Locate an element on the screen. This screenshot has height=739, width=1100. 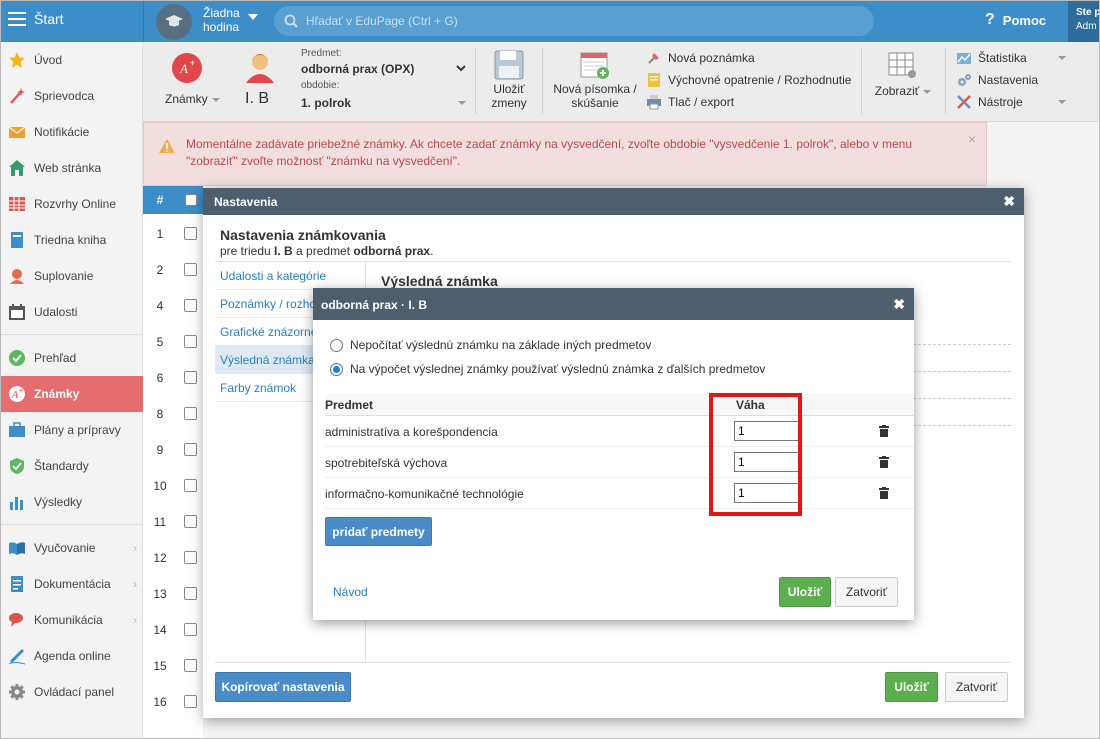
close-icon: × is located at coordinates (972, 139).